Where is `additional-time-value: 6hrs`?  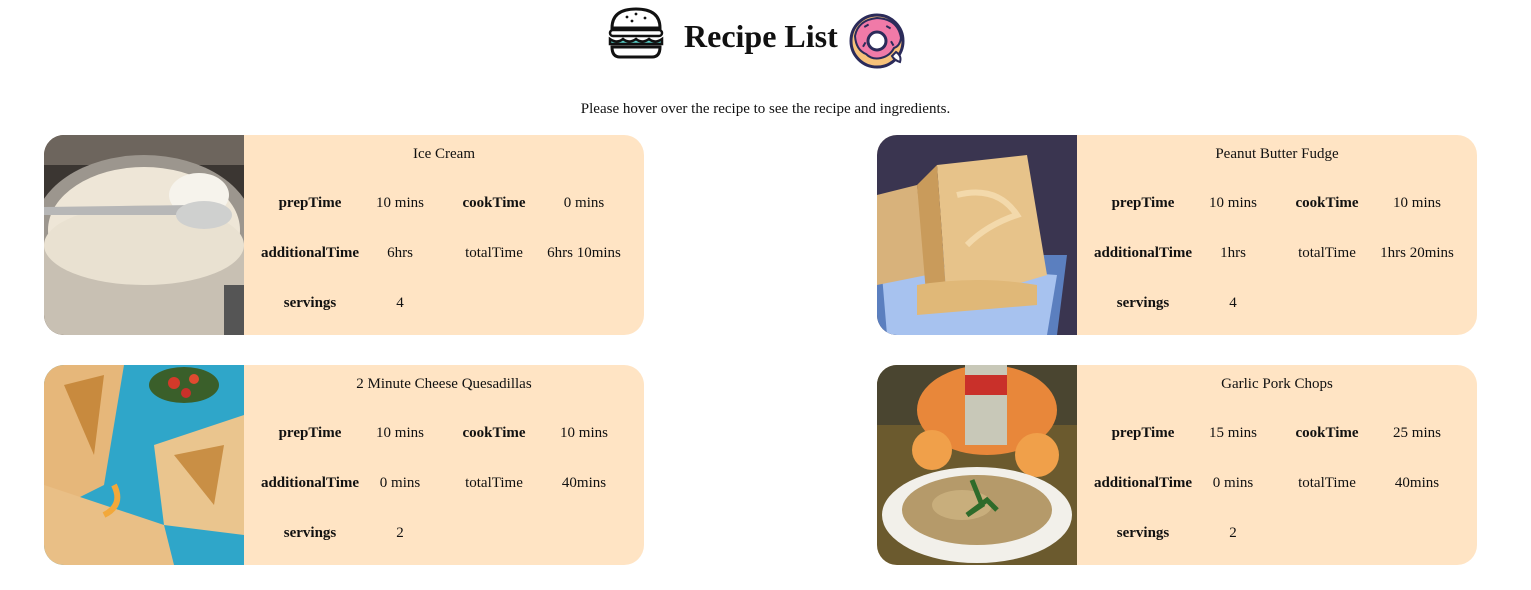 additional-time-value: 6hrs is located at coordinates (400, 253).